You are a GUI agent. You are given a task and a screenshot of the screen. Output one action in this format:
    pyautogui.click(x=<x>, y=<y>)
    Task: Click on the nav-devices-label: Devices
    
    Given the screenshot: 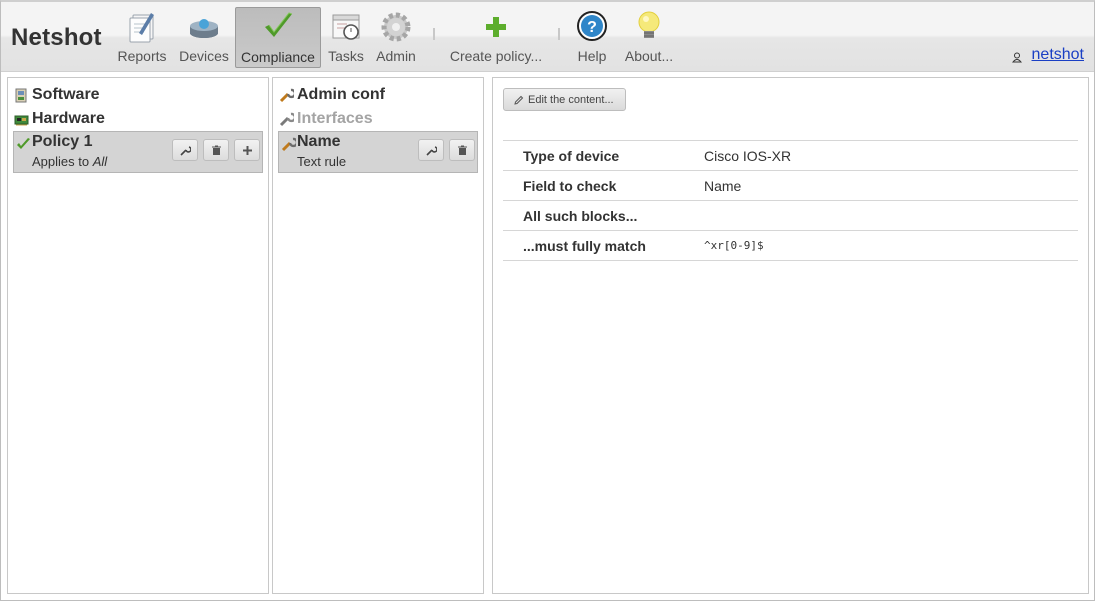 What is the action you would take?
    pyautogui.click(x=204, y=56)
    